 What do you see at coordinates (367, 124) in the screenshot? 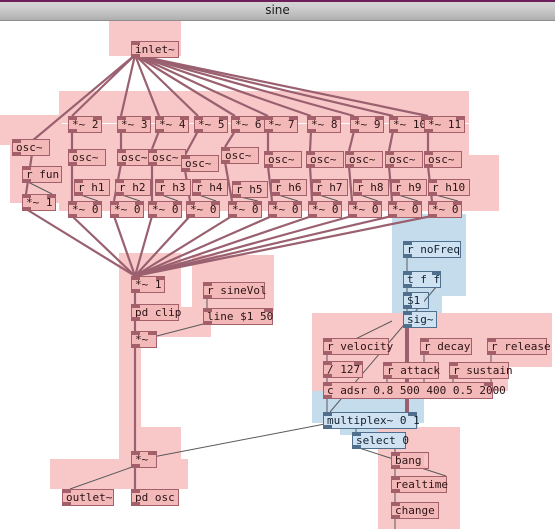
I see `pd-object-m9: *~ 9` at bounding box center [367, 124].